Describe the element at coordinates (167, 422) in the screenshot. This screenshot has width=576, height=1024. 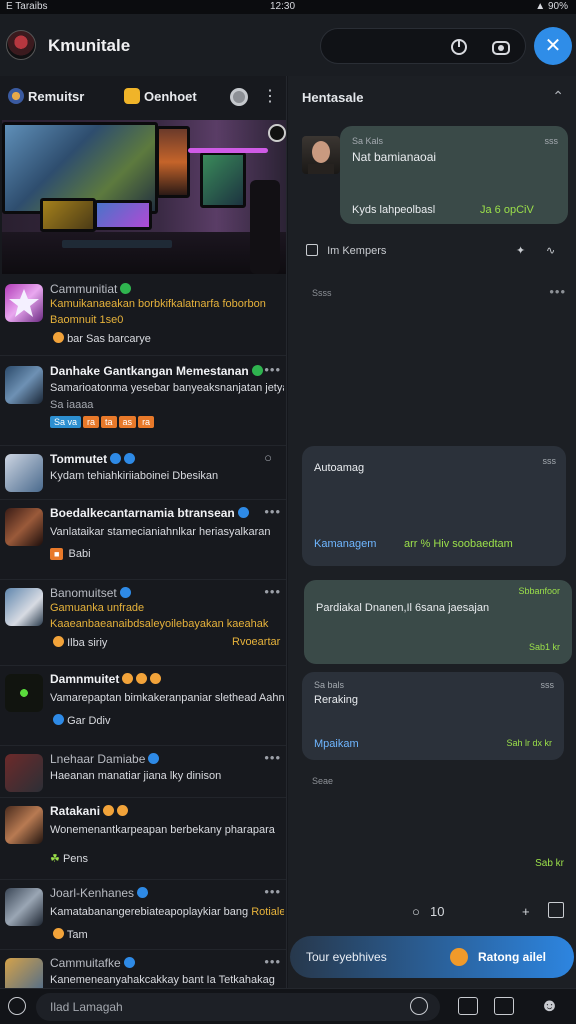
I see `item-tags: Sa va ra ta as ra` at that location.